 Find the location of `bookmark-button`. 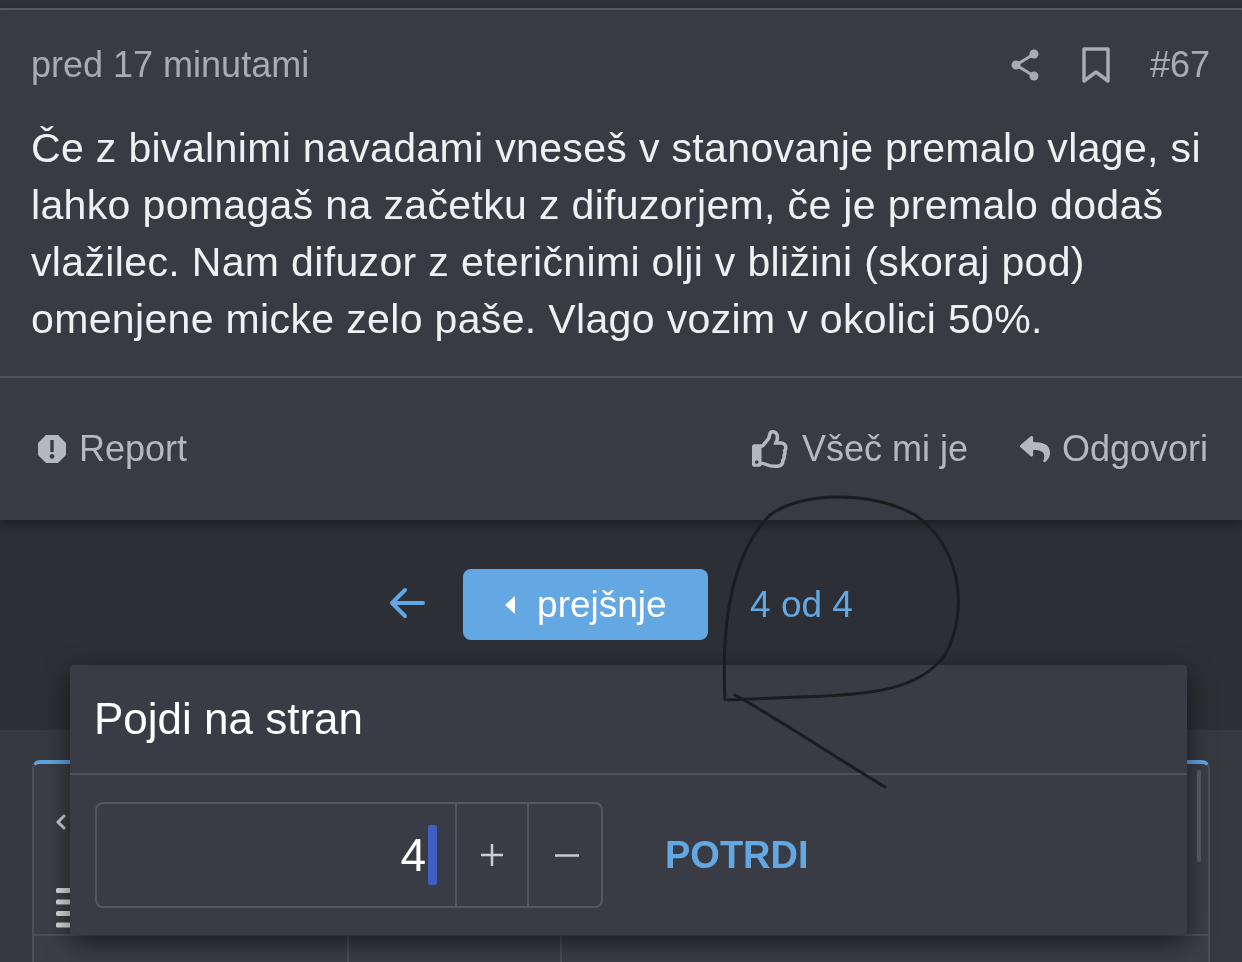

bookmark-button is located at coordinates (1095, 65).